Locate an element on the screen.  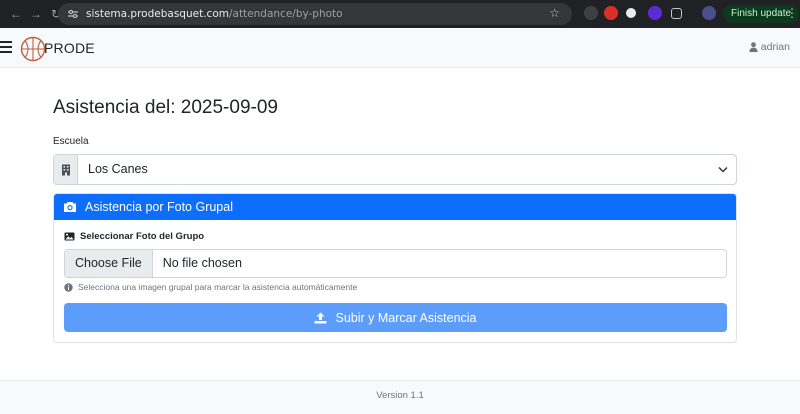
user-menu: adrian is located at coordinates (769, 47).